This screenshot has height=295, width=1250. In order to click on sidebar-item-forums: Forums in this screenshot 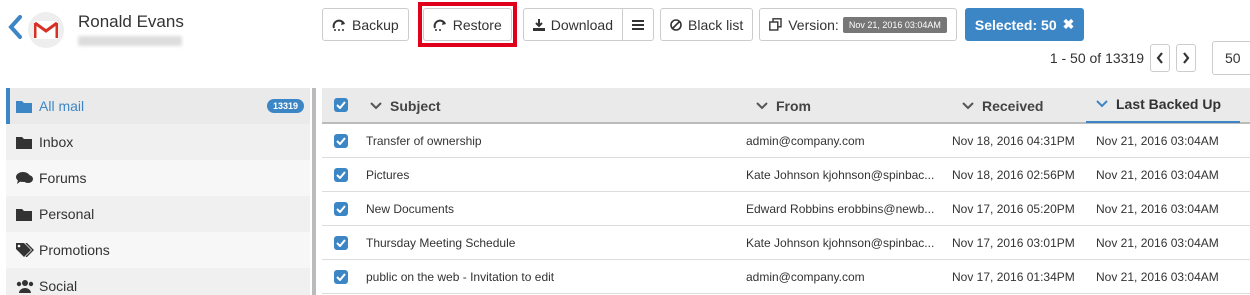, I will do `click(158, 178)`.